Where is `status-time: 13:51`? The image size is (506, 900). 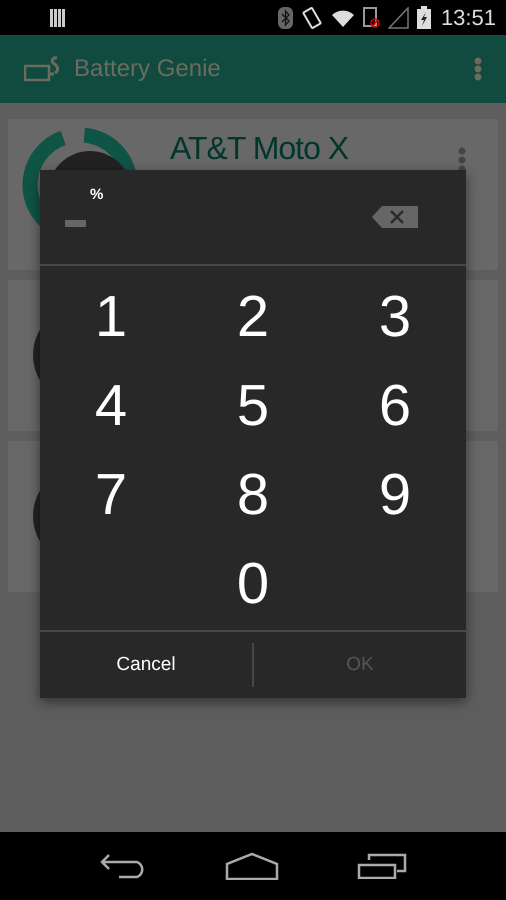
status-time: 13:51 is located at coordinates (468, 18).